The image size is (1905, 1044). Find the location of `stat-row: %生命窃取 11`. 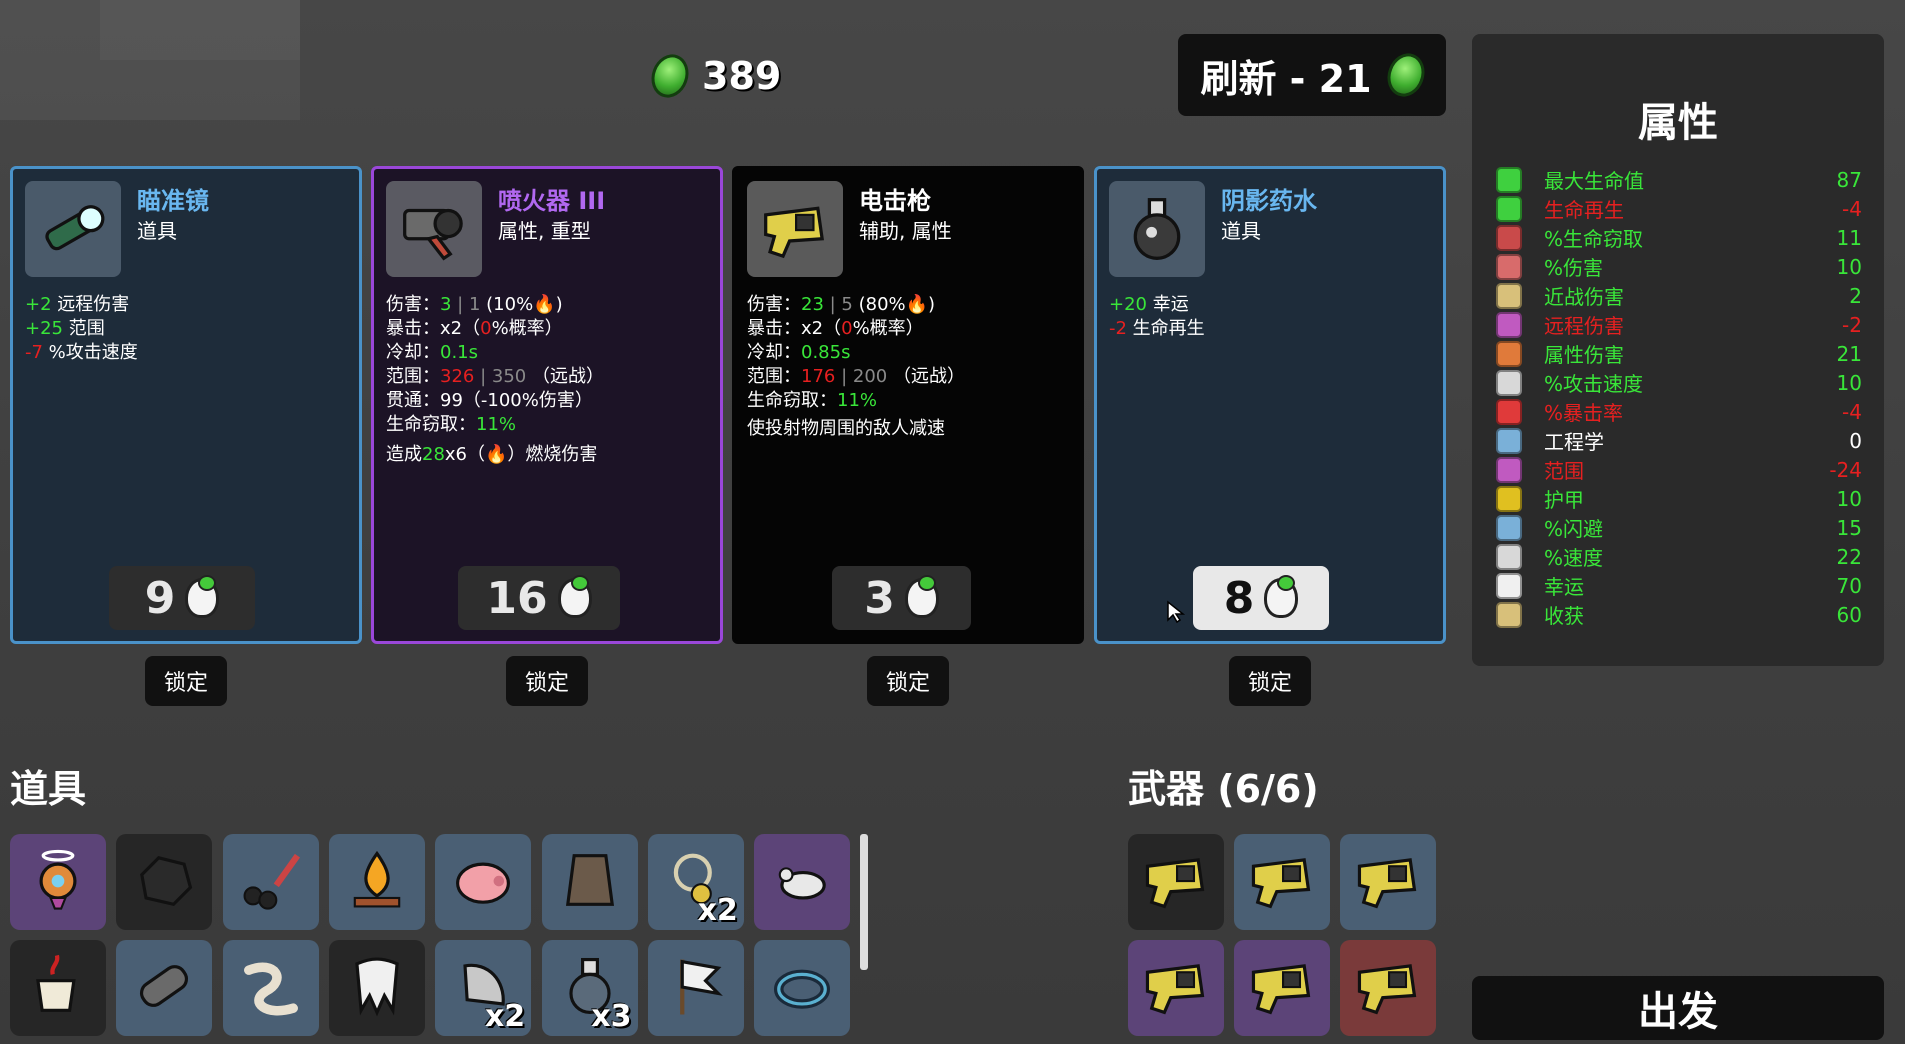

stat-row: %生命窃取 11 is located at coordinates (1679, 237).